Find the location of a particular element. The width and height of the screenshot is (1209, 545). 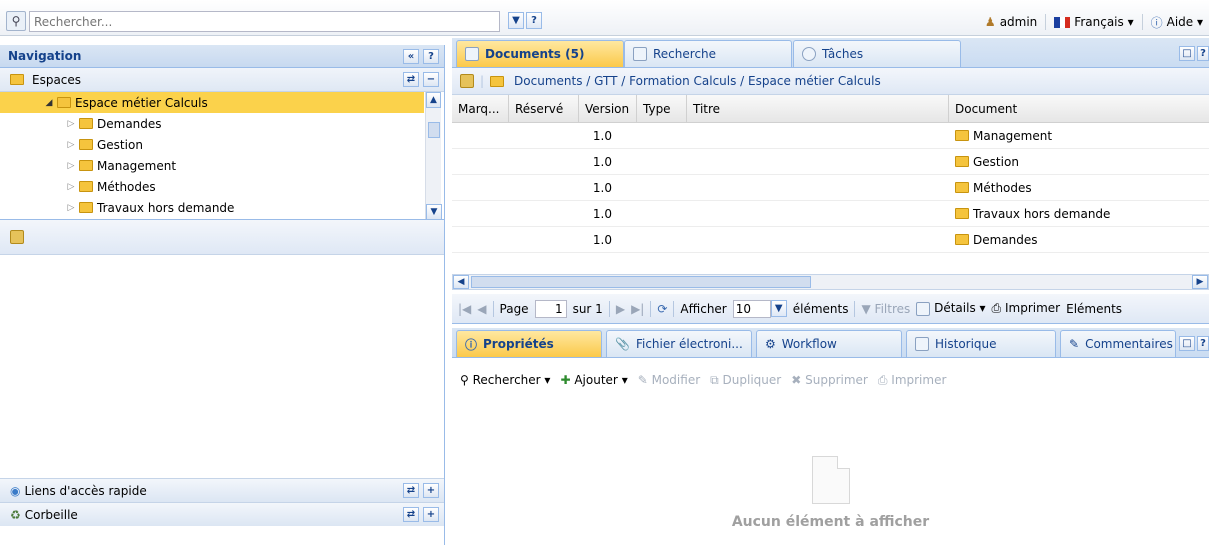

table-row: 1.0 Méthodes is located at coordinates (830, 188).